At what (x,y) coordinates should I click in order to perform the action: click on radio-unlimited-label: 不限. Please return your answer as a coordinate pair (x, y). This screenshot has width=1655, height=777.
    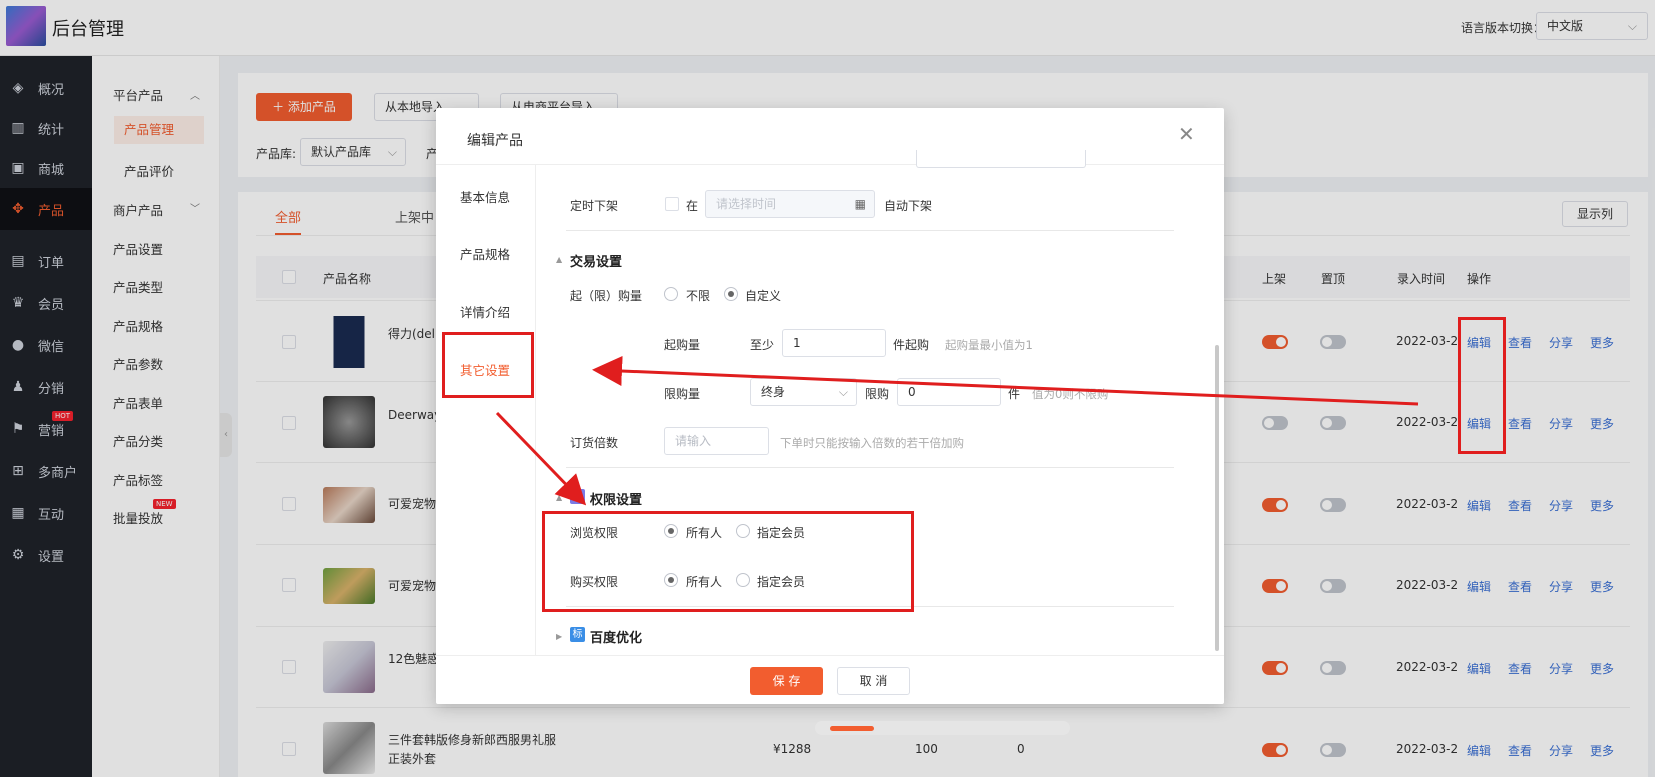
    Looking at the image, I should click on (698, 296).